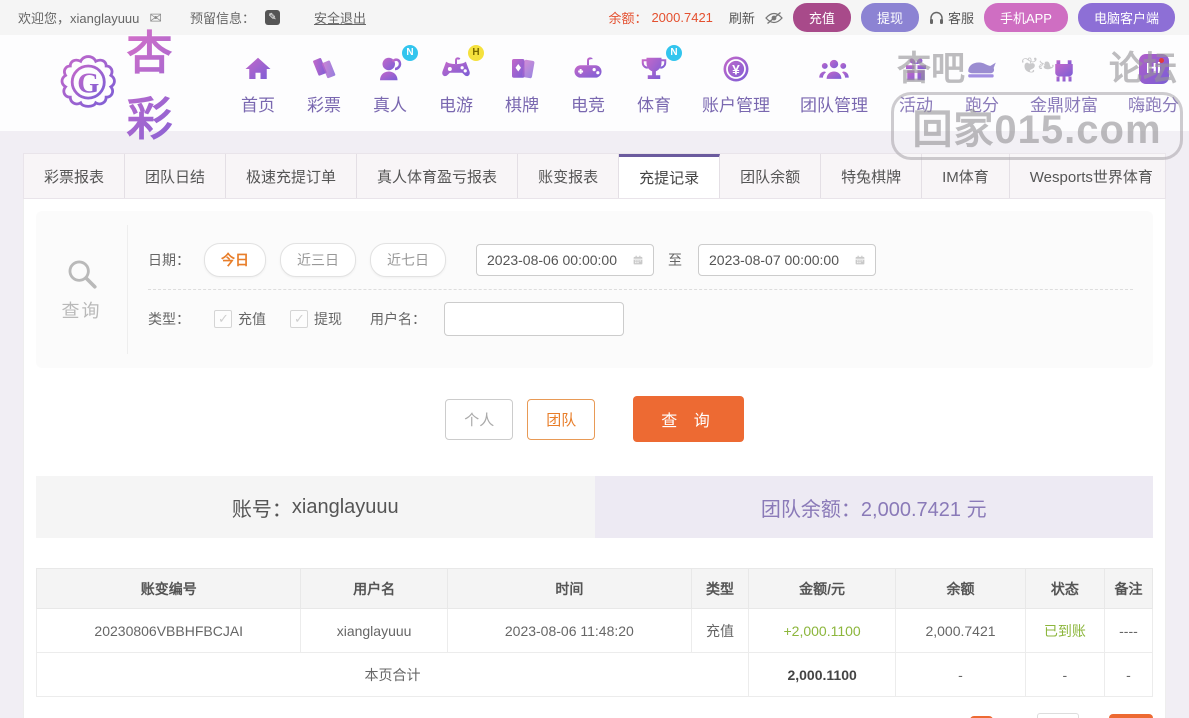 The image size is (1189, 718). Describe the element at coordinates (628, 18) in the screenshot. I see `balance-label: 余额：` at that location.